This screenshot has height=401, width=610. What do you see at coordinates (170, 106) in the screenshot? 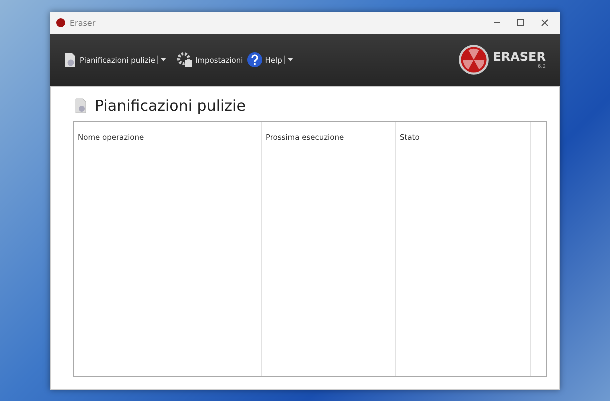
I see `page-title: Pianificazioni pulizie` at bounding box center [170, 106].